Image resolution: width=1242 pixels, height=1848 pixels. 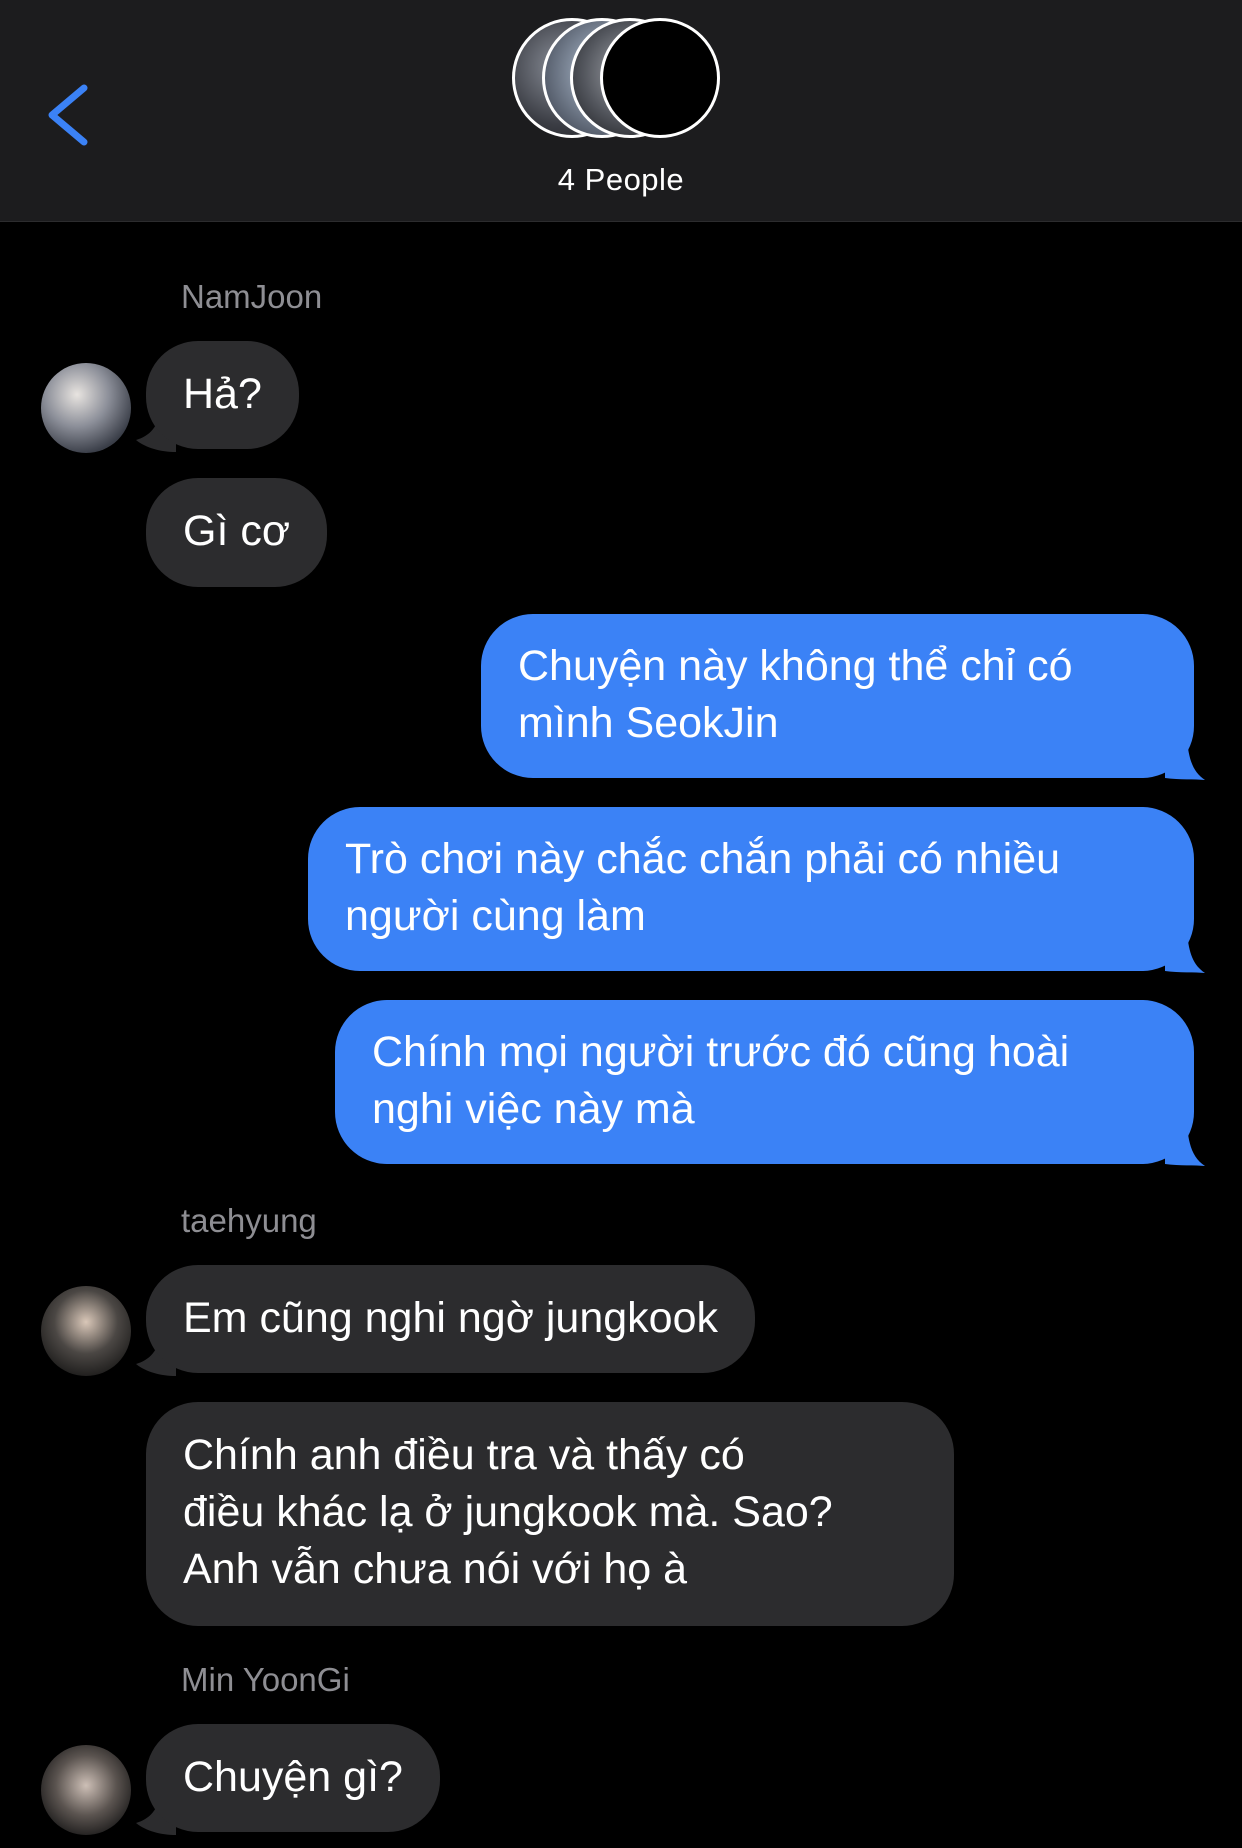 I want to click on chevron-left-icon, so click(x=70, y=115).